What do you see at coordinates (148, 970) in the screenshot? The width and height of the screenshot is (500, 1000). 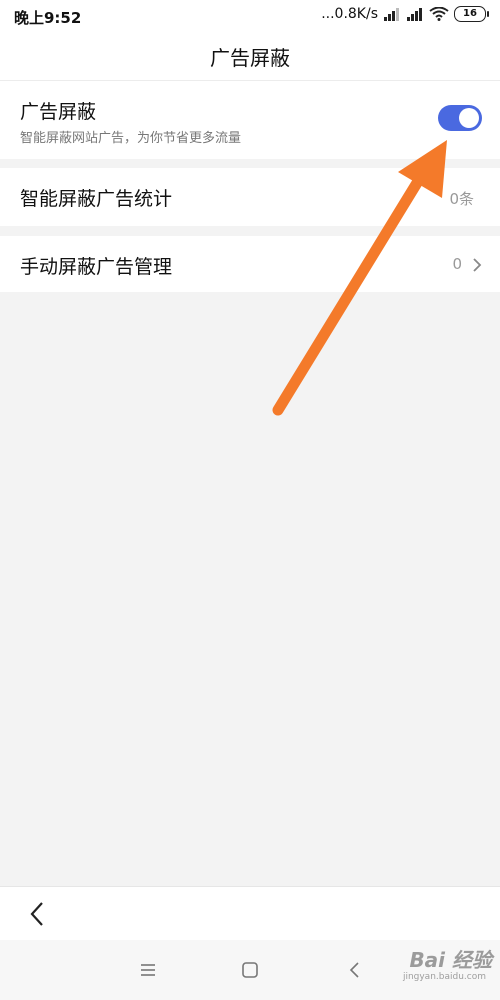 I see `menu-icon` at bounding box center [148, 970].